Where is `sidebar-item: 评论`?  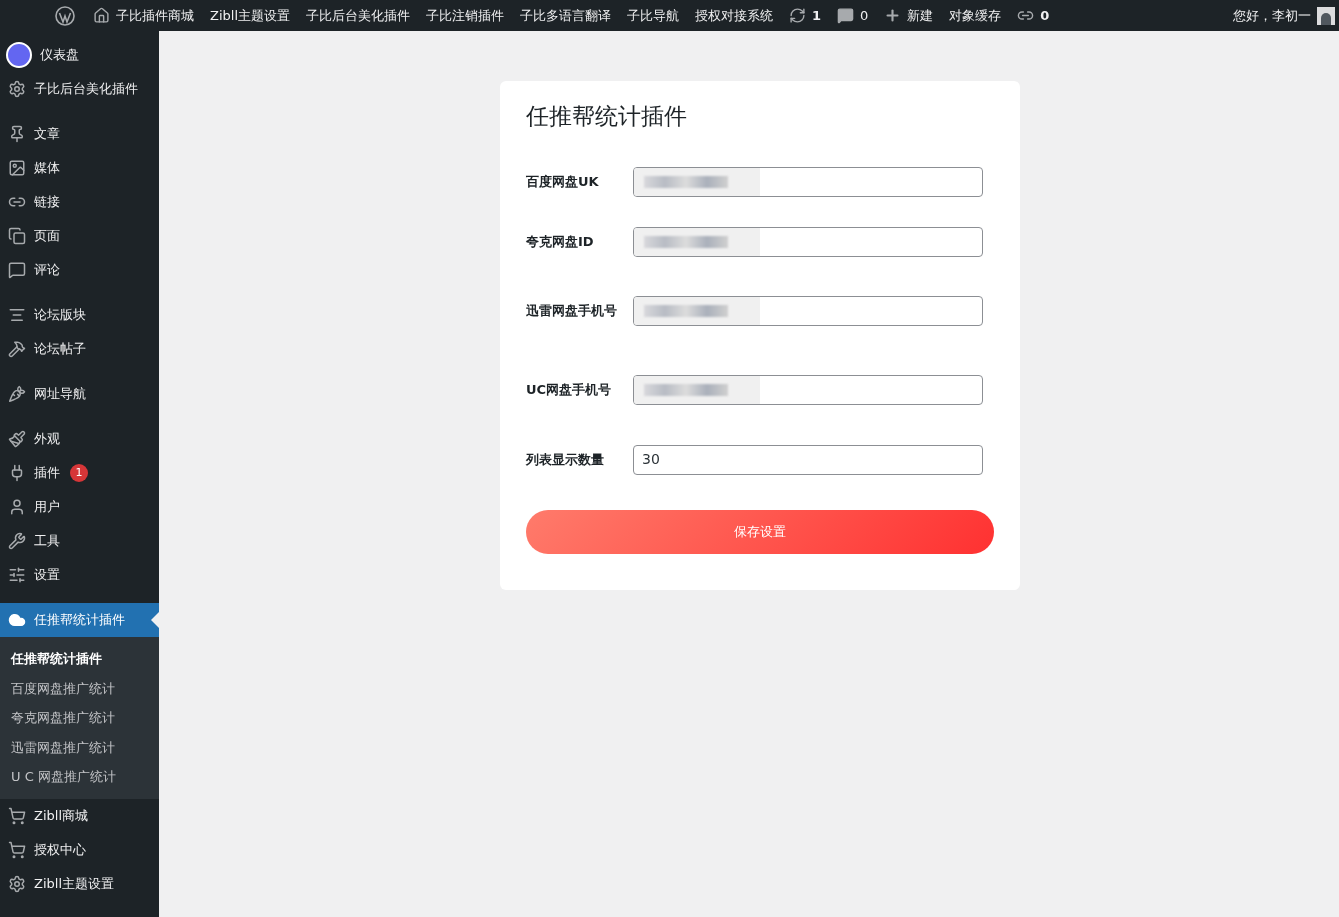 sidebar-item: 评论 is located at coordinates (79, 270).